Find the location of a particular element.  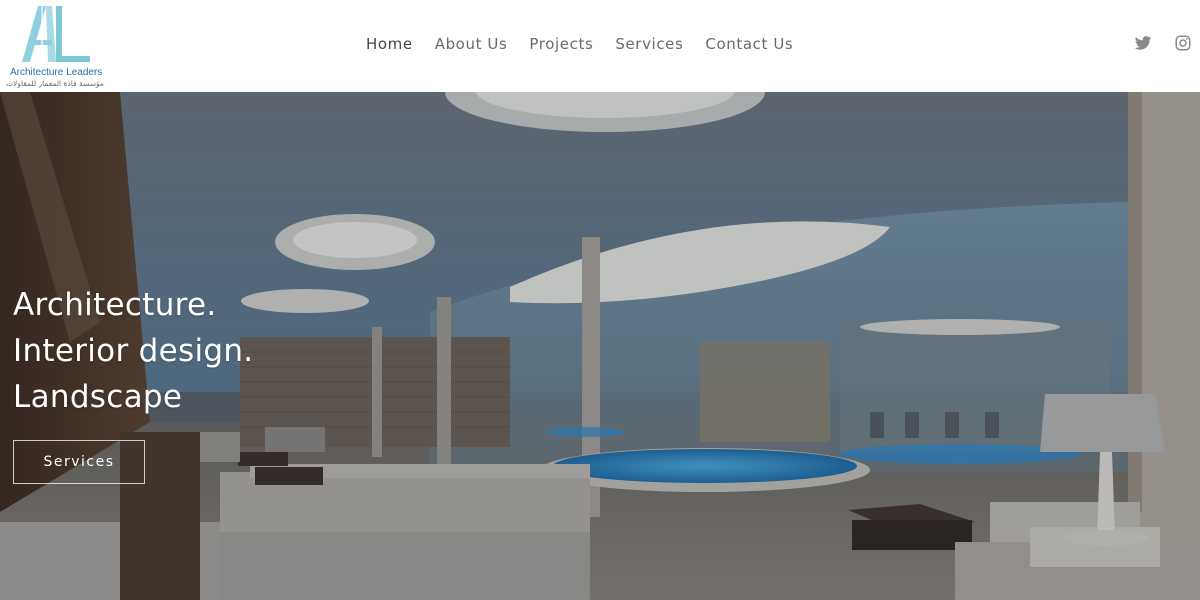

hero-line-architecture: Architecture. is located at coordinates (115, 305).